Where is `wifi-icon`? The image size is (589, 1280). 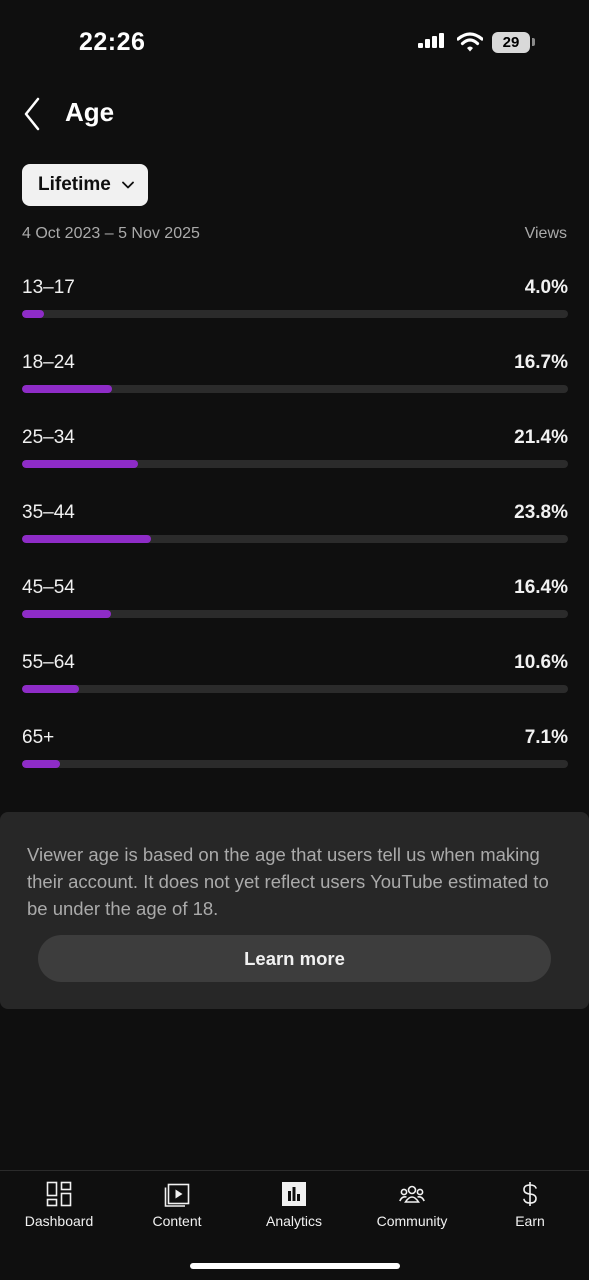 wifi-icon is located at coordinates (470, 42).